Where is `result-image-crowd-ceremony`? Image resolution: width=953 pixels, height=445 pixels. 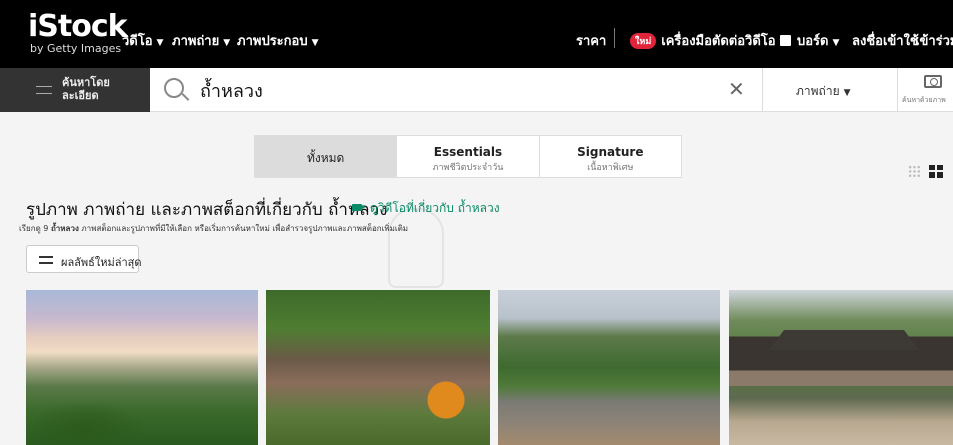
result-image-crowd-ceremony is located at coordinates (378, 367).